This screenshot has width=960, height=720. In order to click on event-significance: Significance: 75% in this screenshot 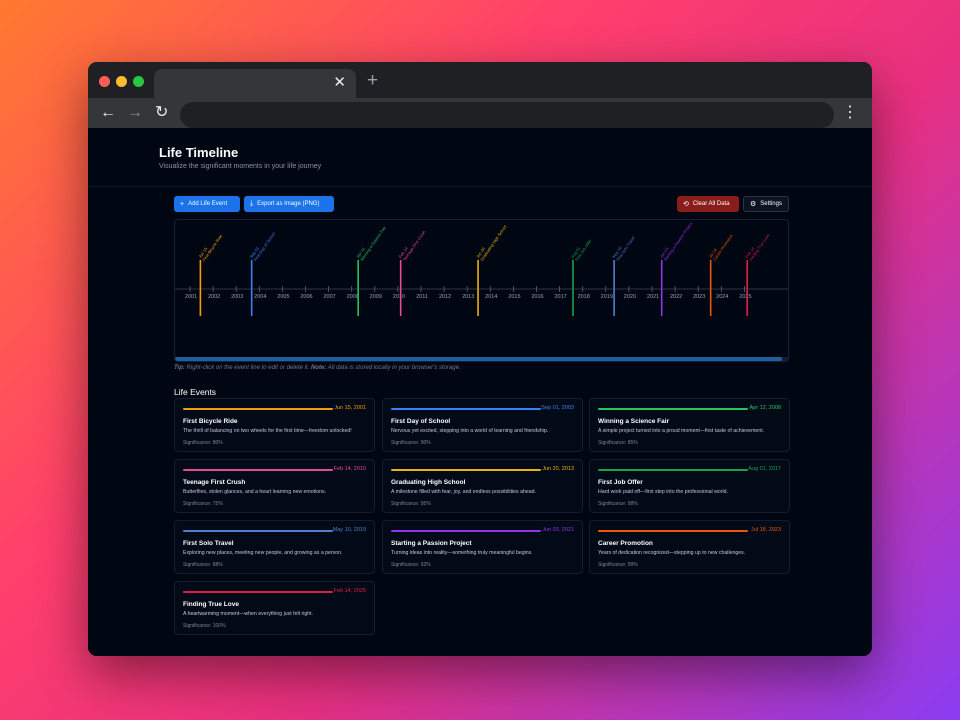, I will do `click(203, 504)`.